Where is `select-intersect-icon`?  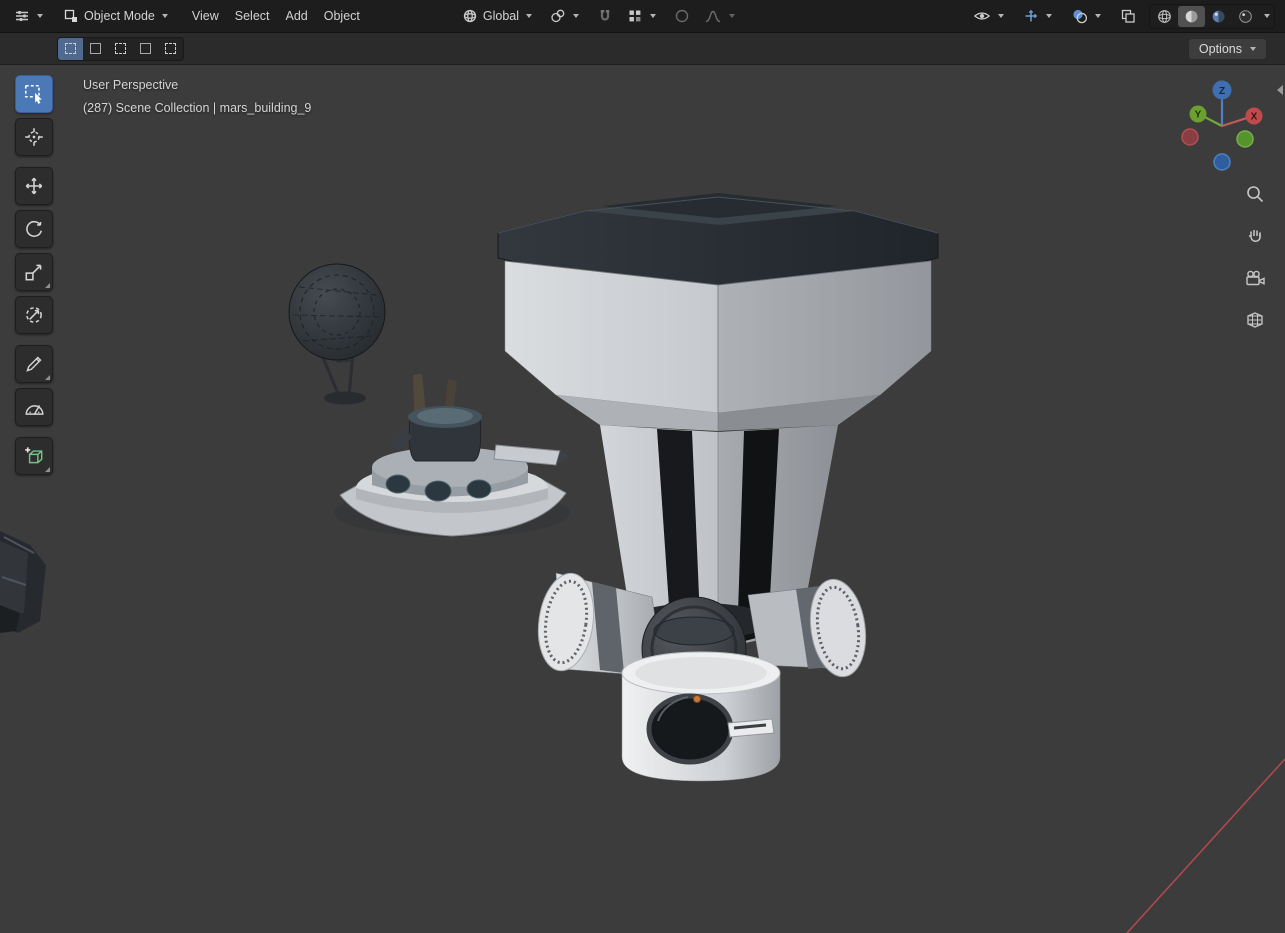 select-intersect-icon is located at coordinates (170, 48).